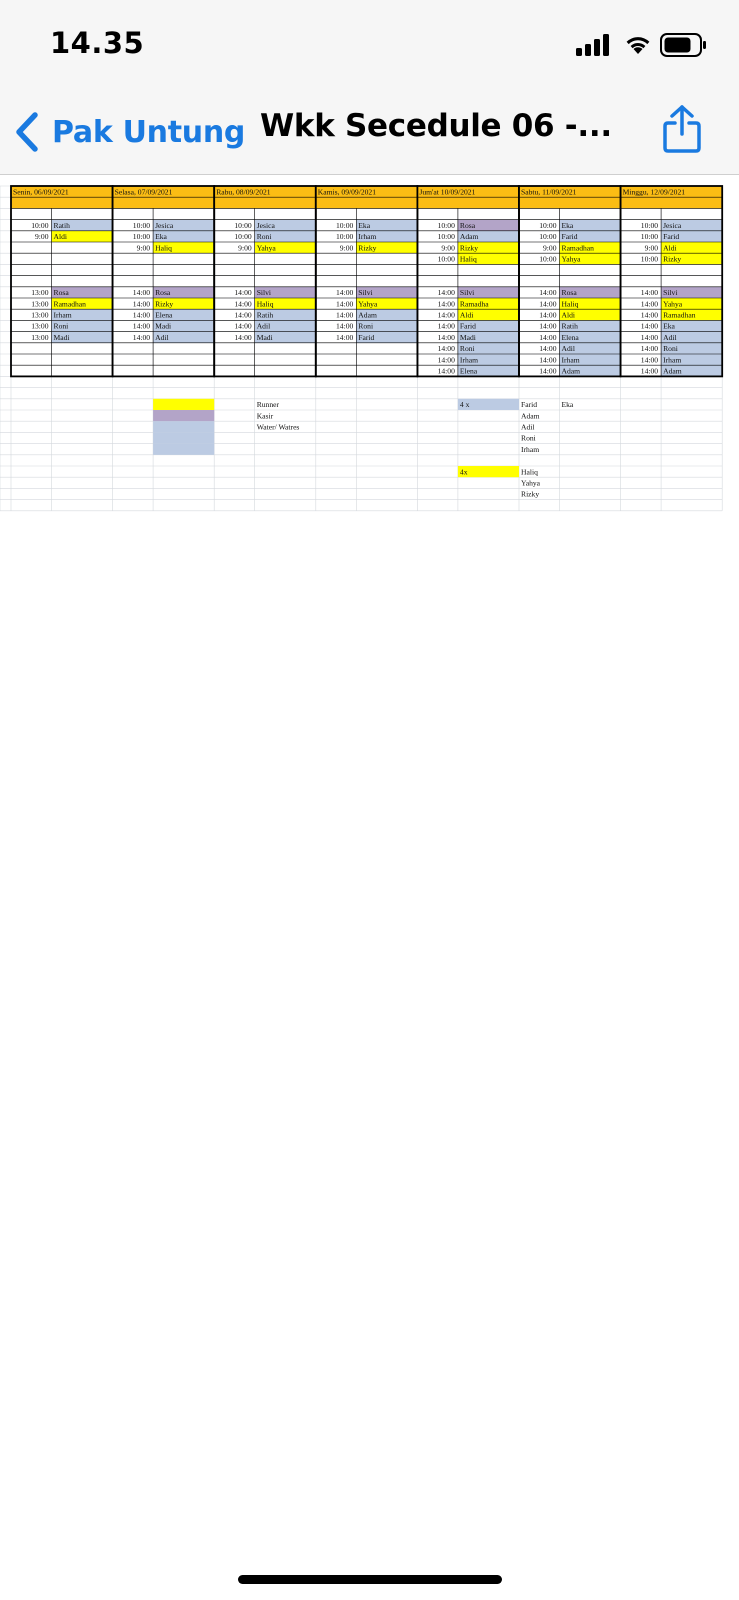  What do you see at coordinates (264, 326) in the screenshot?
I see `staff-name: Adil` at bounding box center [264, 326].